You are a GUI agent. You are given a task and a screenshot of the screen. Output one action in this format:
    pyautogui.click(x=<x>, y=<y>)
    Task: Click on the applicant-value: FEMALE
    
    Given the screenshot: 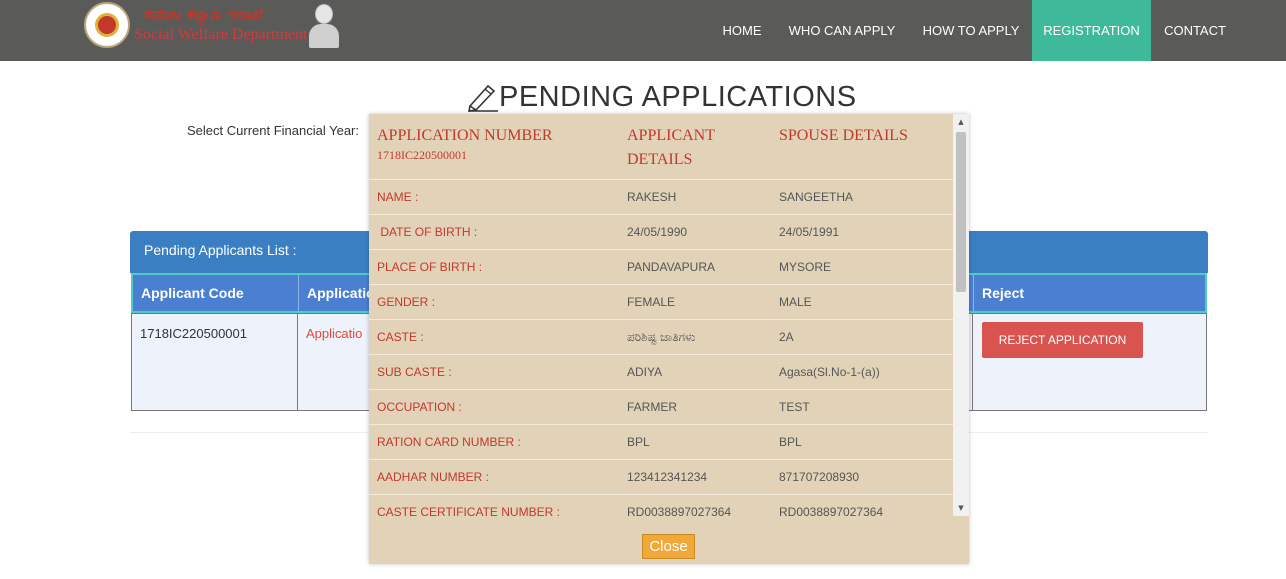 What is the action you would take?
    pyautogui.click(x=651, y=302)
    